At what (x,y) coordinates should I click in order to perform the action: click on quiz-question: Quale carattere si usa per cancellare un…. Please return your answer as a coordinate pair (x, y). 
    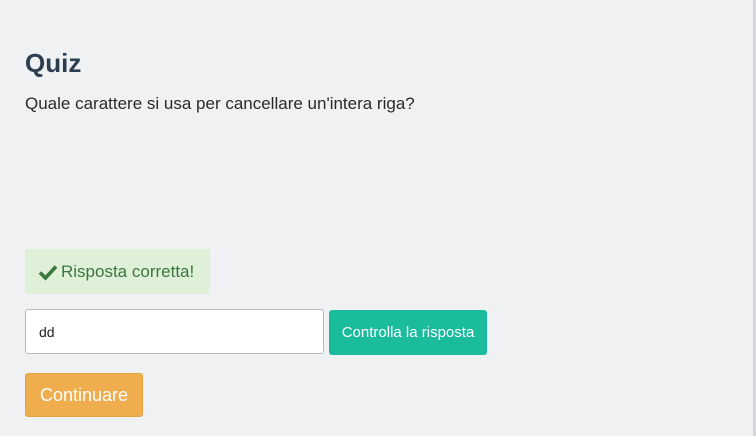
    Looking at the image, I should click on (220, 103).